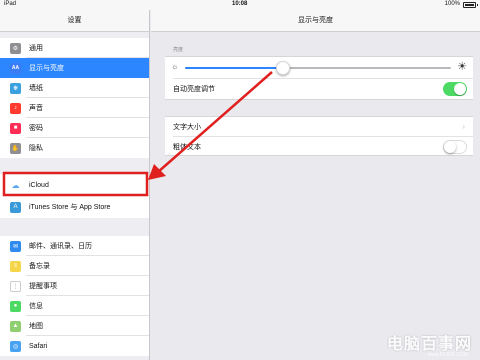 The width and height of the screenshot is (480, 360). What do you see at coordinates (36, 108) in the screenshot?
I see `sidebar-item-label: 声音` at bounding box center [36, 108].